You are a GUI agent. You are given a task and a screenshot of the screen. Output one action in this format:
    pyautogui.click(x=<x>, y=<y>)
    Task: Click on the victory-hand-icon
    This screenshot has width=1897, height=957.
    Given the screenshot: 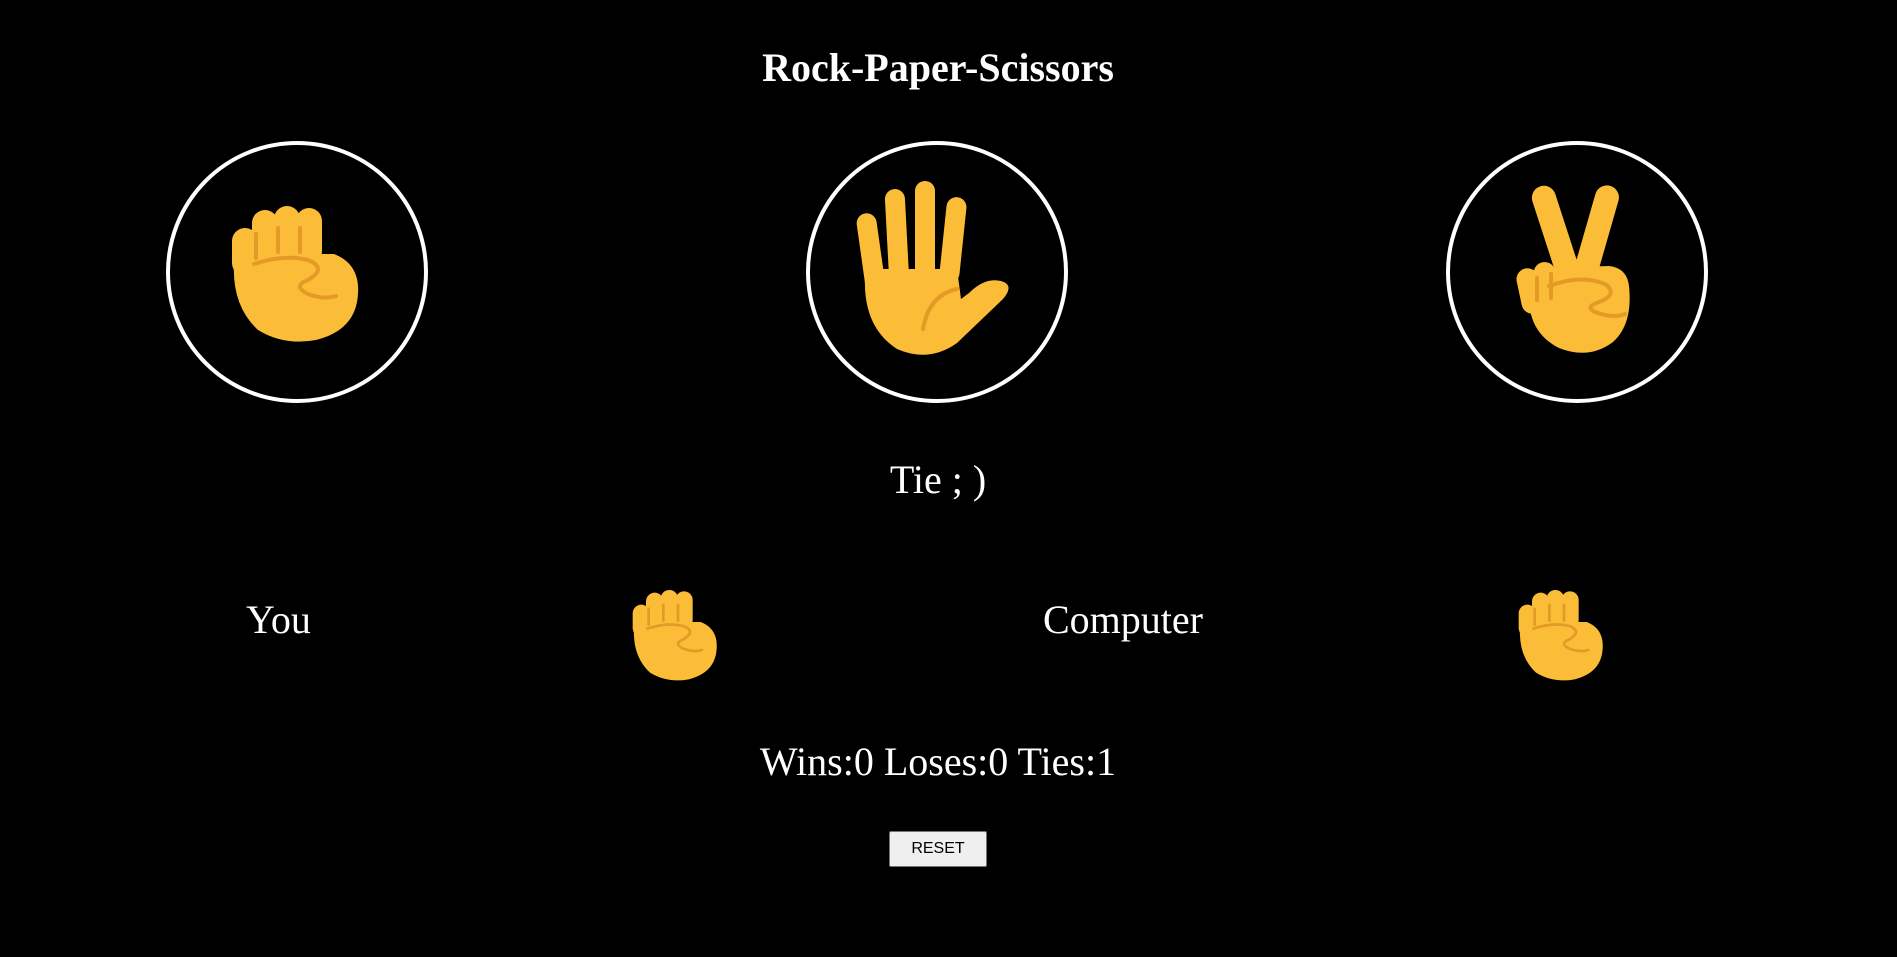 What is the action you would take?
    pyautogui.click(x=1573, y=267)
    